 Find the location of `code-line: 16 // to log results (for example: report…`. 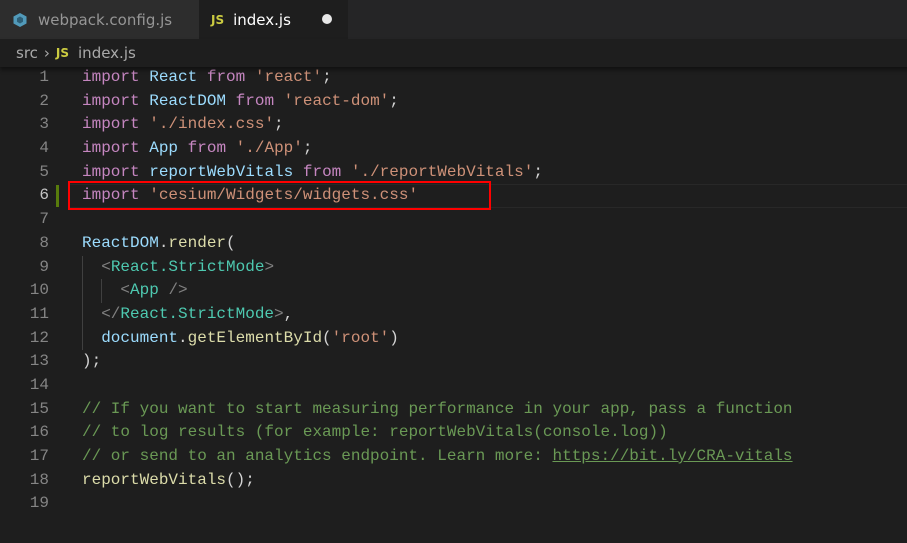

code-line: 16 // to log results (for example: report… is located at coordinates (453, 433).